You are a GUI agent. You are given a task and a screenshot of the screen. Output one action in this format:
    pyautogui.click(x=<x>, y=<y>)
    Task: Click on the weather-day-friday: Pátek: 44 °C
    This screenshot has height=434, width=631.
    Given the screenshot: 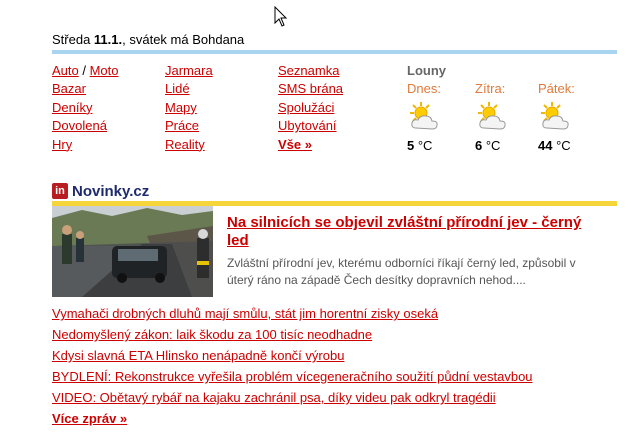 What is the action you would take?
    pyautogui.click(x=568, y=117)
    